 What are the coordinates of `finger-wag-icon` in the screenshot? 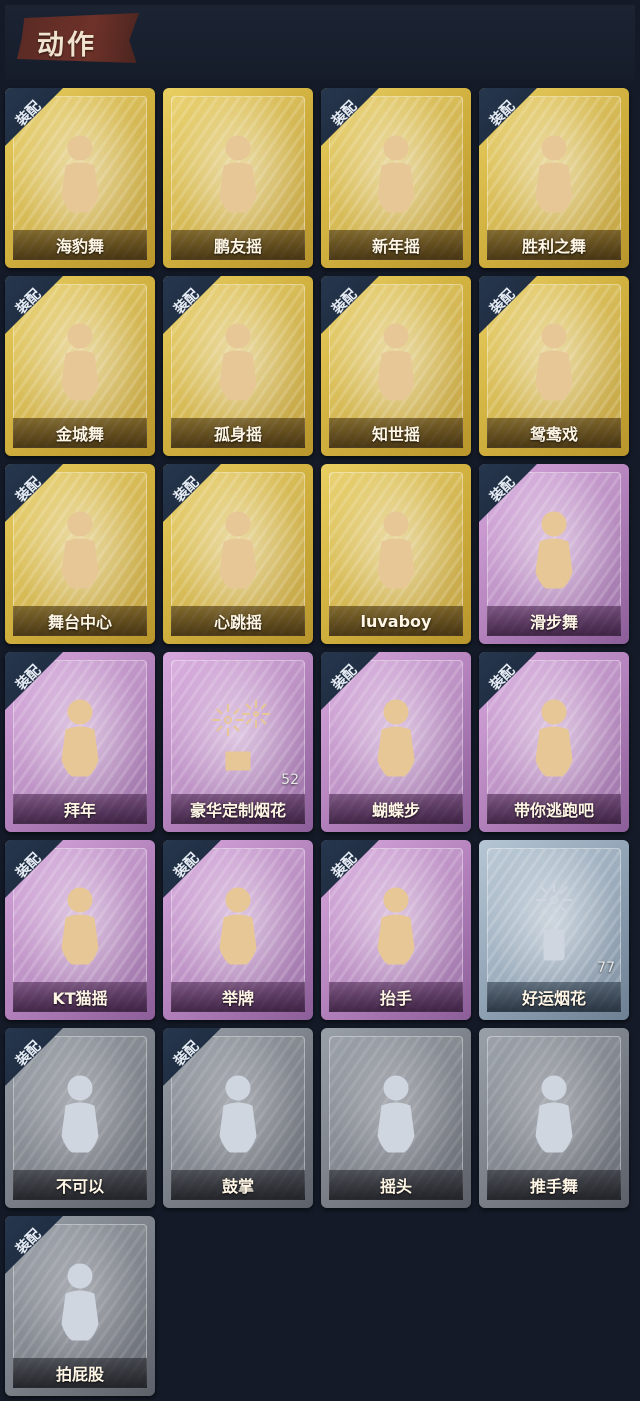 It's located at (80, 1111).